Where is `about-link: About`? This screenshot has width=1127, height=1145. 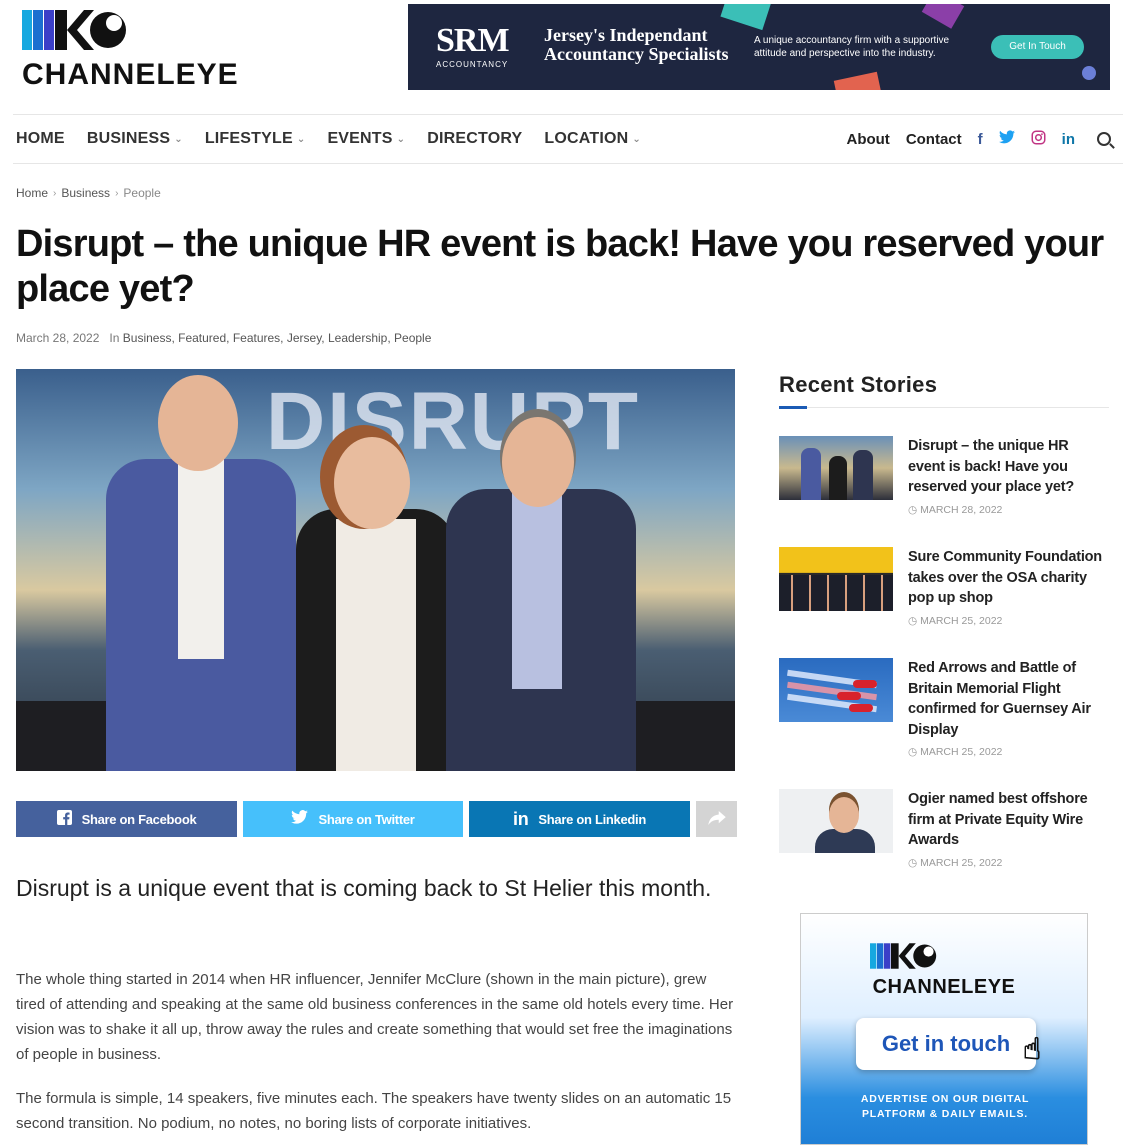
about-link: About is located at coordinates (867, 139).